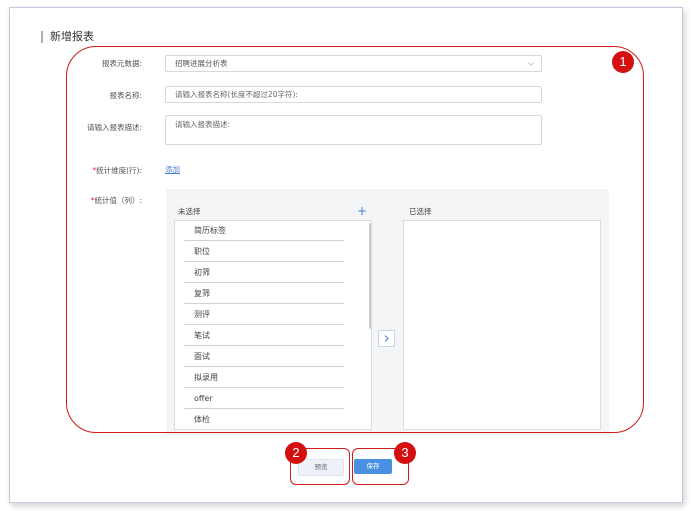  What do you see at coordinates (72, 36) in the screenshot?
I see `page-title: 新增报表` at bounding box center [72, 36].